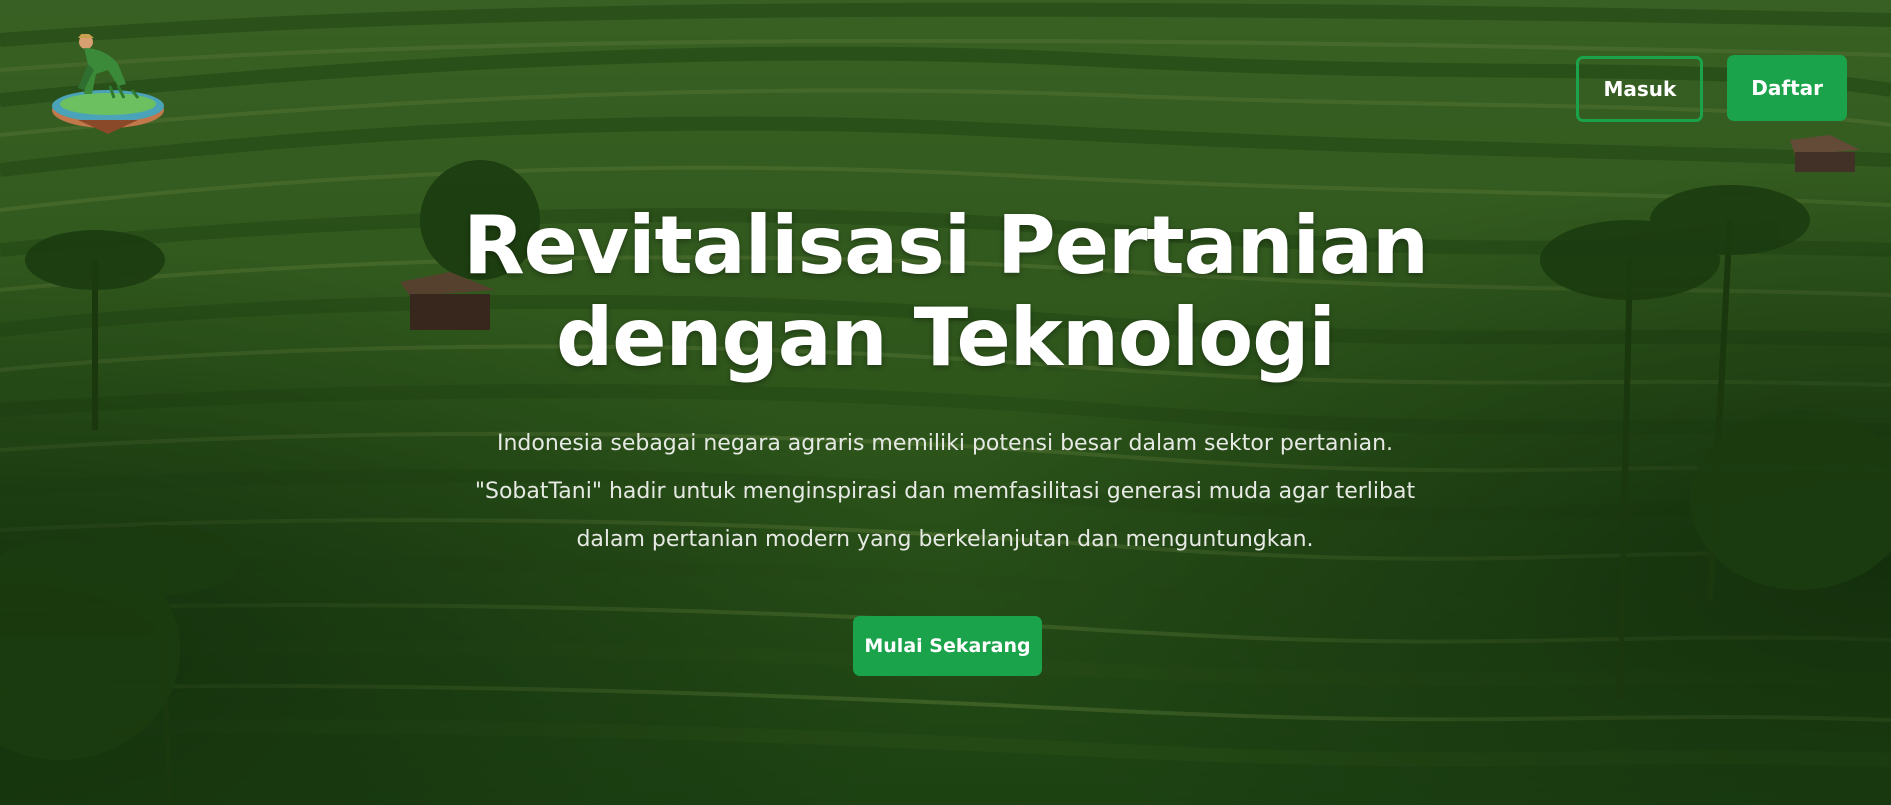 The height and width of the screenshot is (805, 1891). Describe the element at coordinates (1711, 88) in the screenshot. I see `header-nav: Masuk Daftar` at that location.